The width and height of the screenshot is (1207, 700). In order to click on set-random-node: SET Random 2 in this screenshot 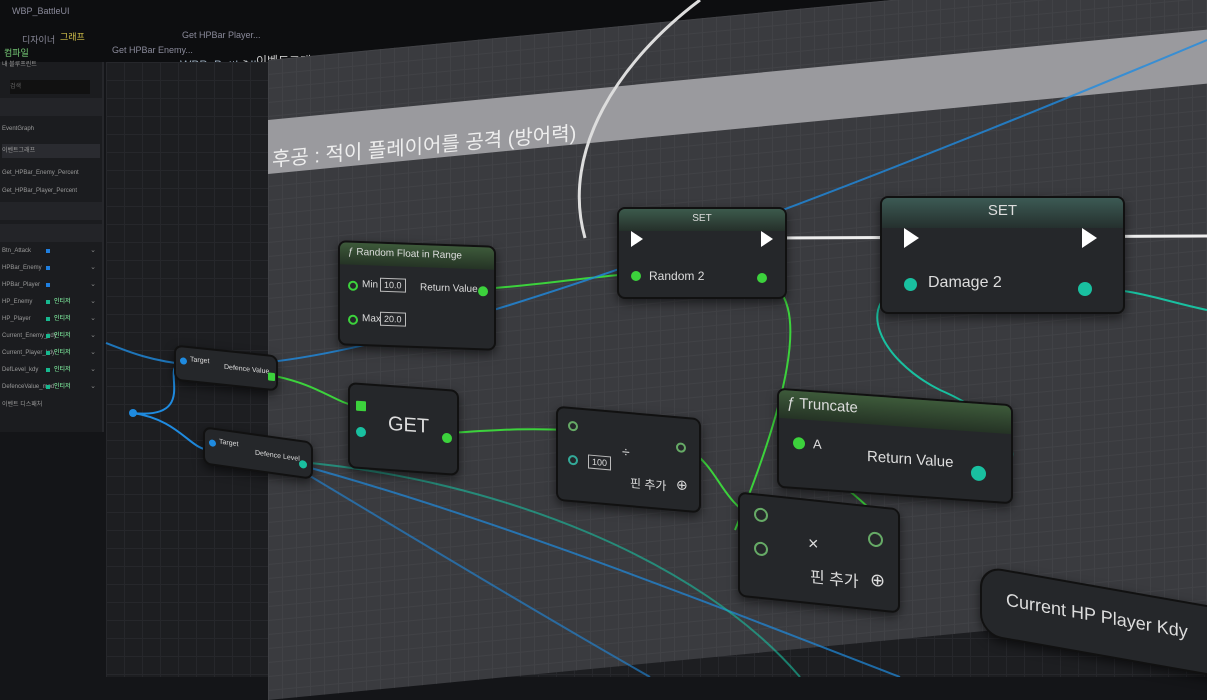, I will do `click(702, 253)`.